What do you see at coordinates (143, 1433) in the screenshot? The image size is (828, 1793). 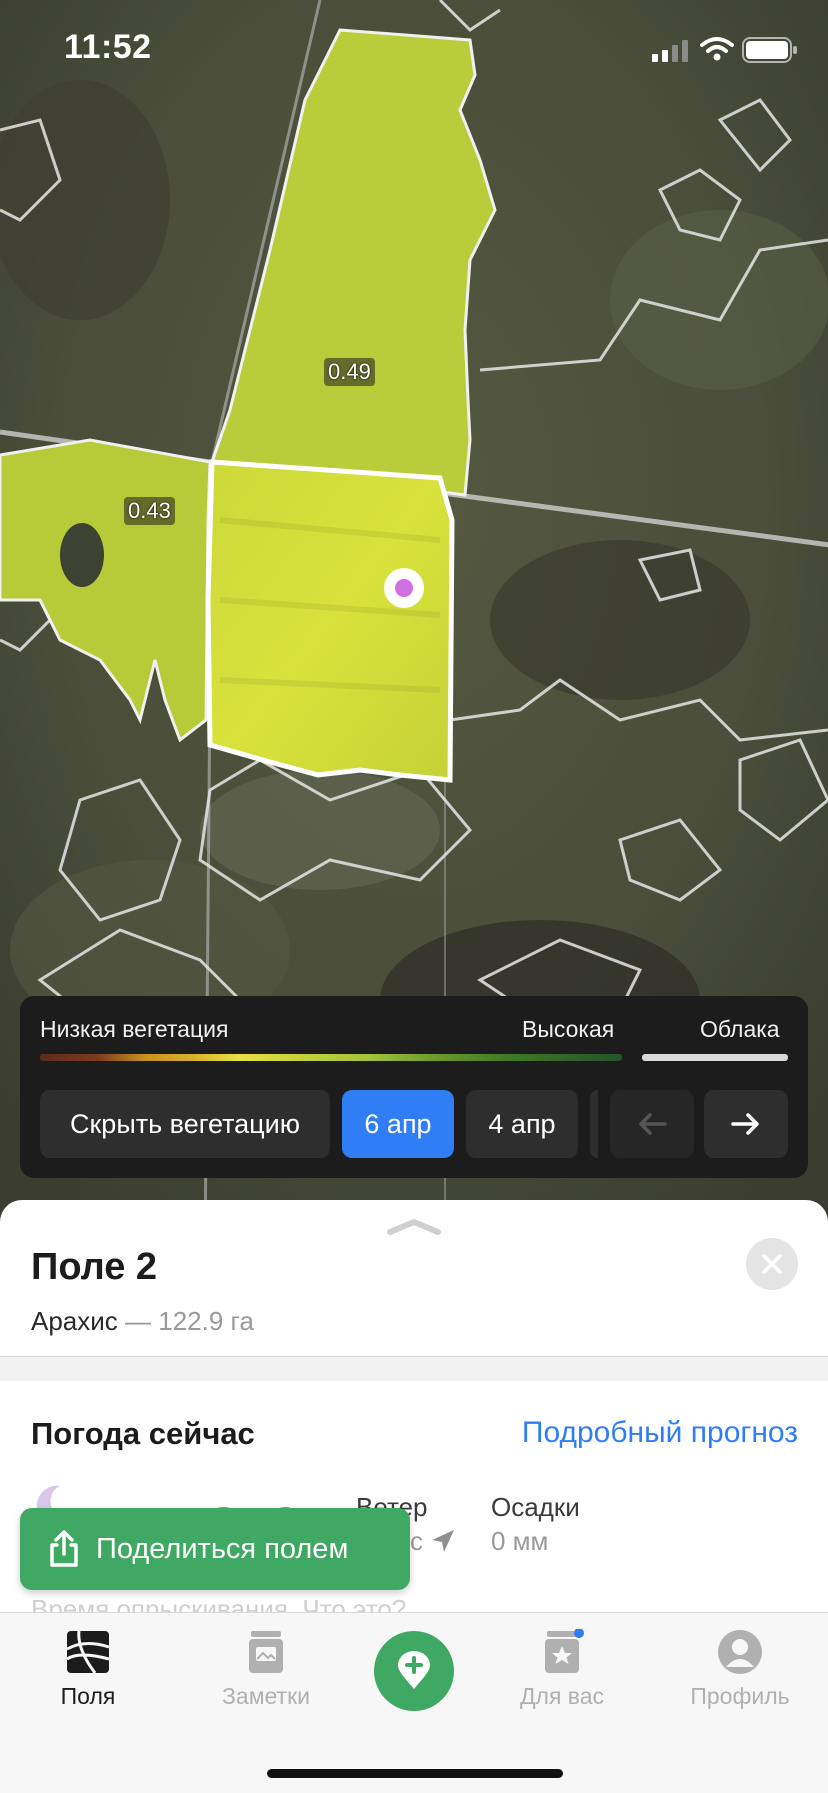 I see `weather-title: Погода сейчас` at bounding box center [143, 1433].